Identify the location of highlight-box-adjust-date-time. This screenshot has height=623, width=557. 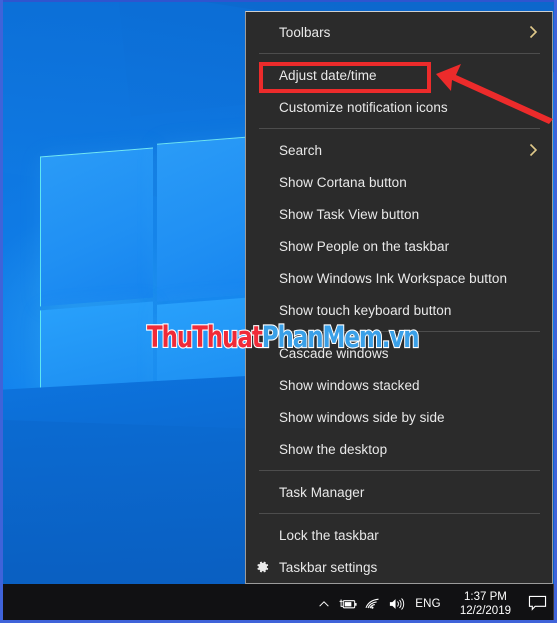
(345, 77).